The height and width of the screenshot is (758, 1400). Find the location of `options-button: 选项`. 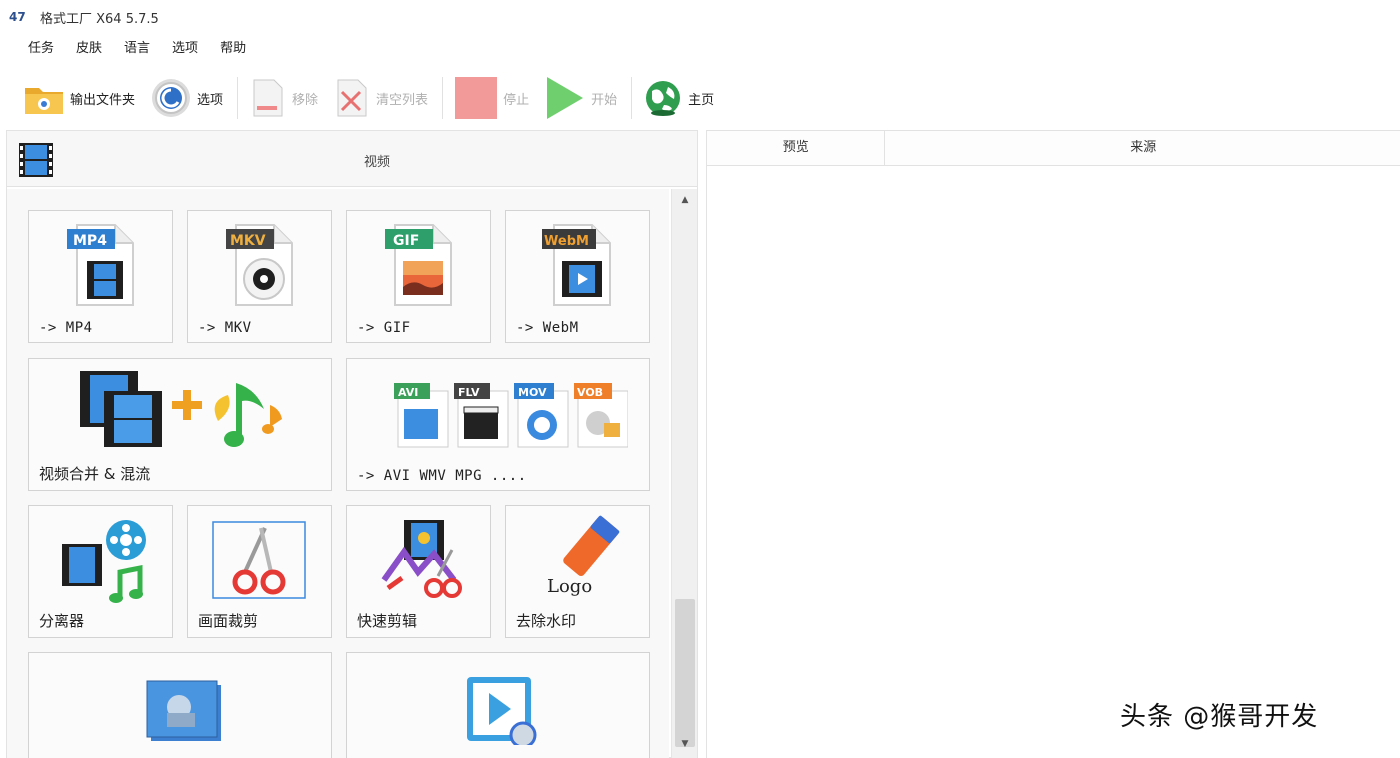

options-button: 选项 is located at coordinates (186, 98).